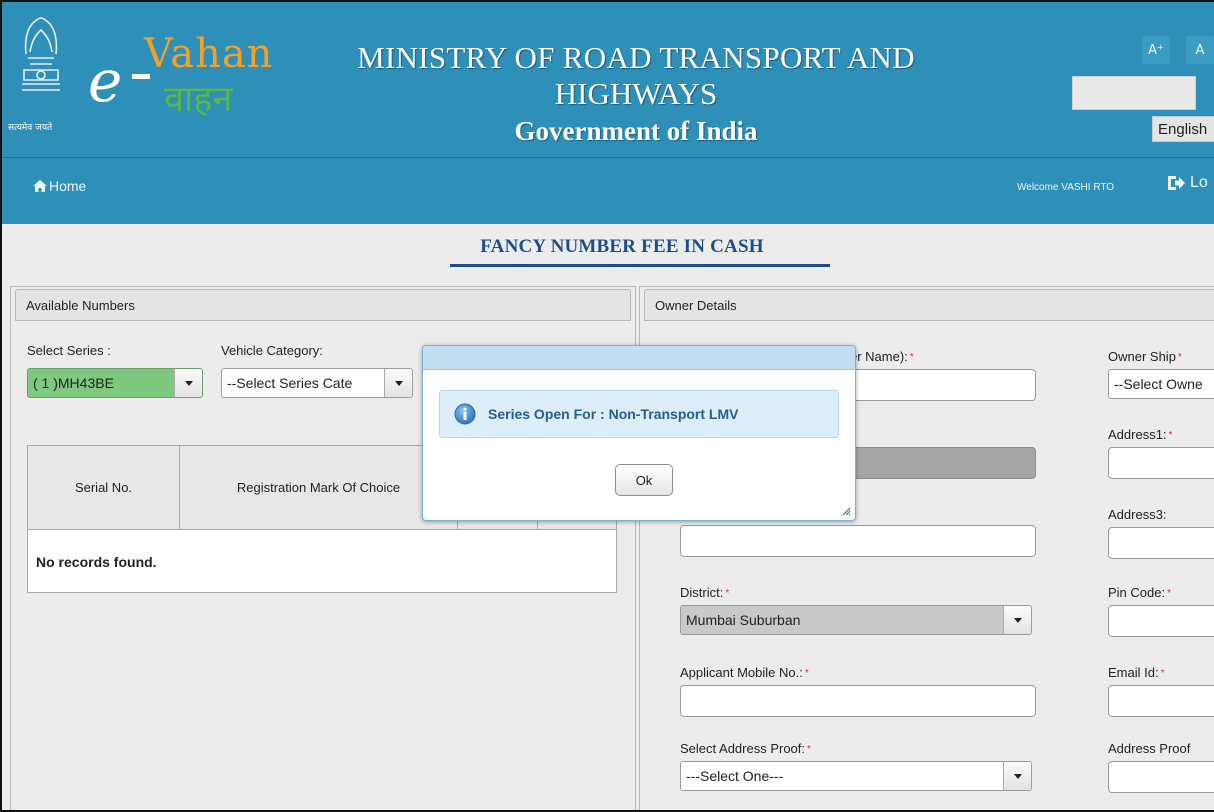 This screenshot has width=1214, height=812. I want to click on email-label-text: Email Id:, so click(1133, 672).